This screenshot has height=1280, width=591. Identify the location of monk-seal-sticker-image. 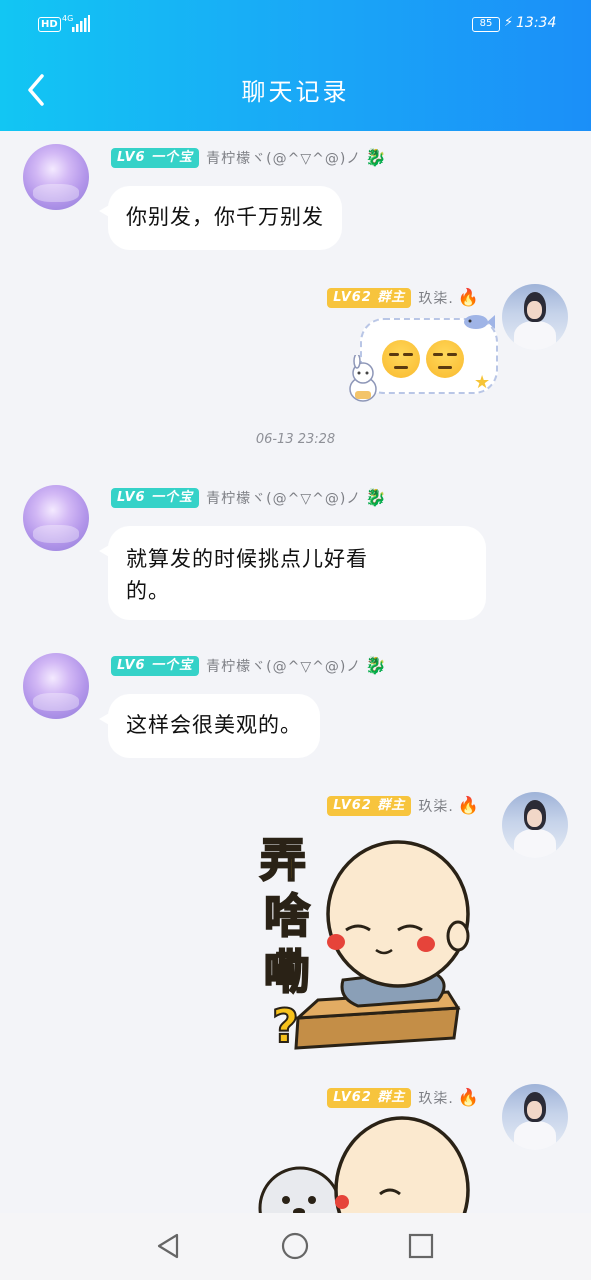
(364, 1164).